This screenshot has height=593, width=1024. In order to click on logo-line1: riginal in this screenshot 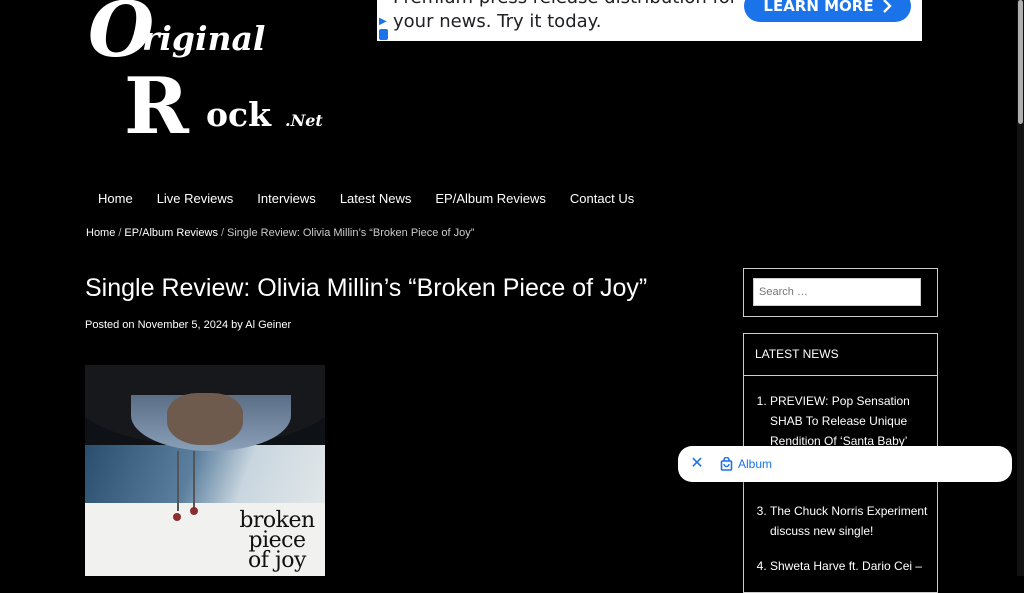, I will do `click(203, 38)`.